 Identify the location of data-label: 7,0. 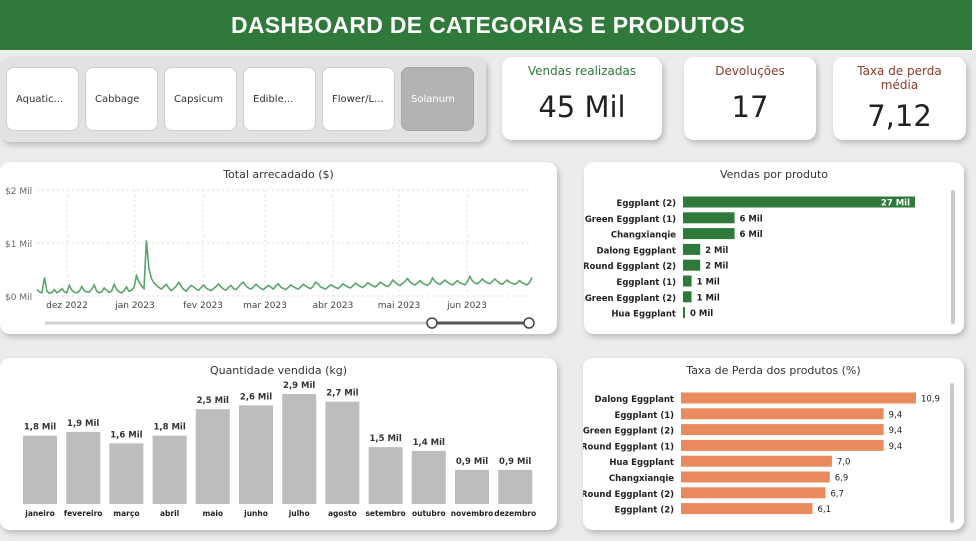
(844, 463).